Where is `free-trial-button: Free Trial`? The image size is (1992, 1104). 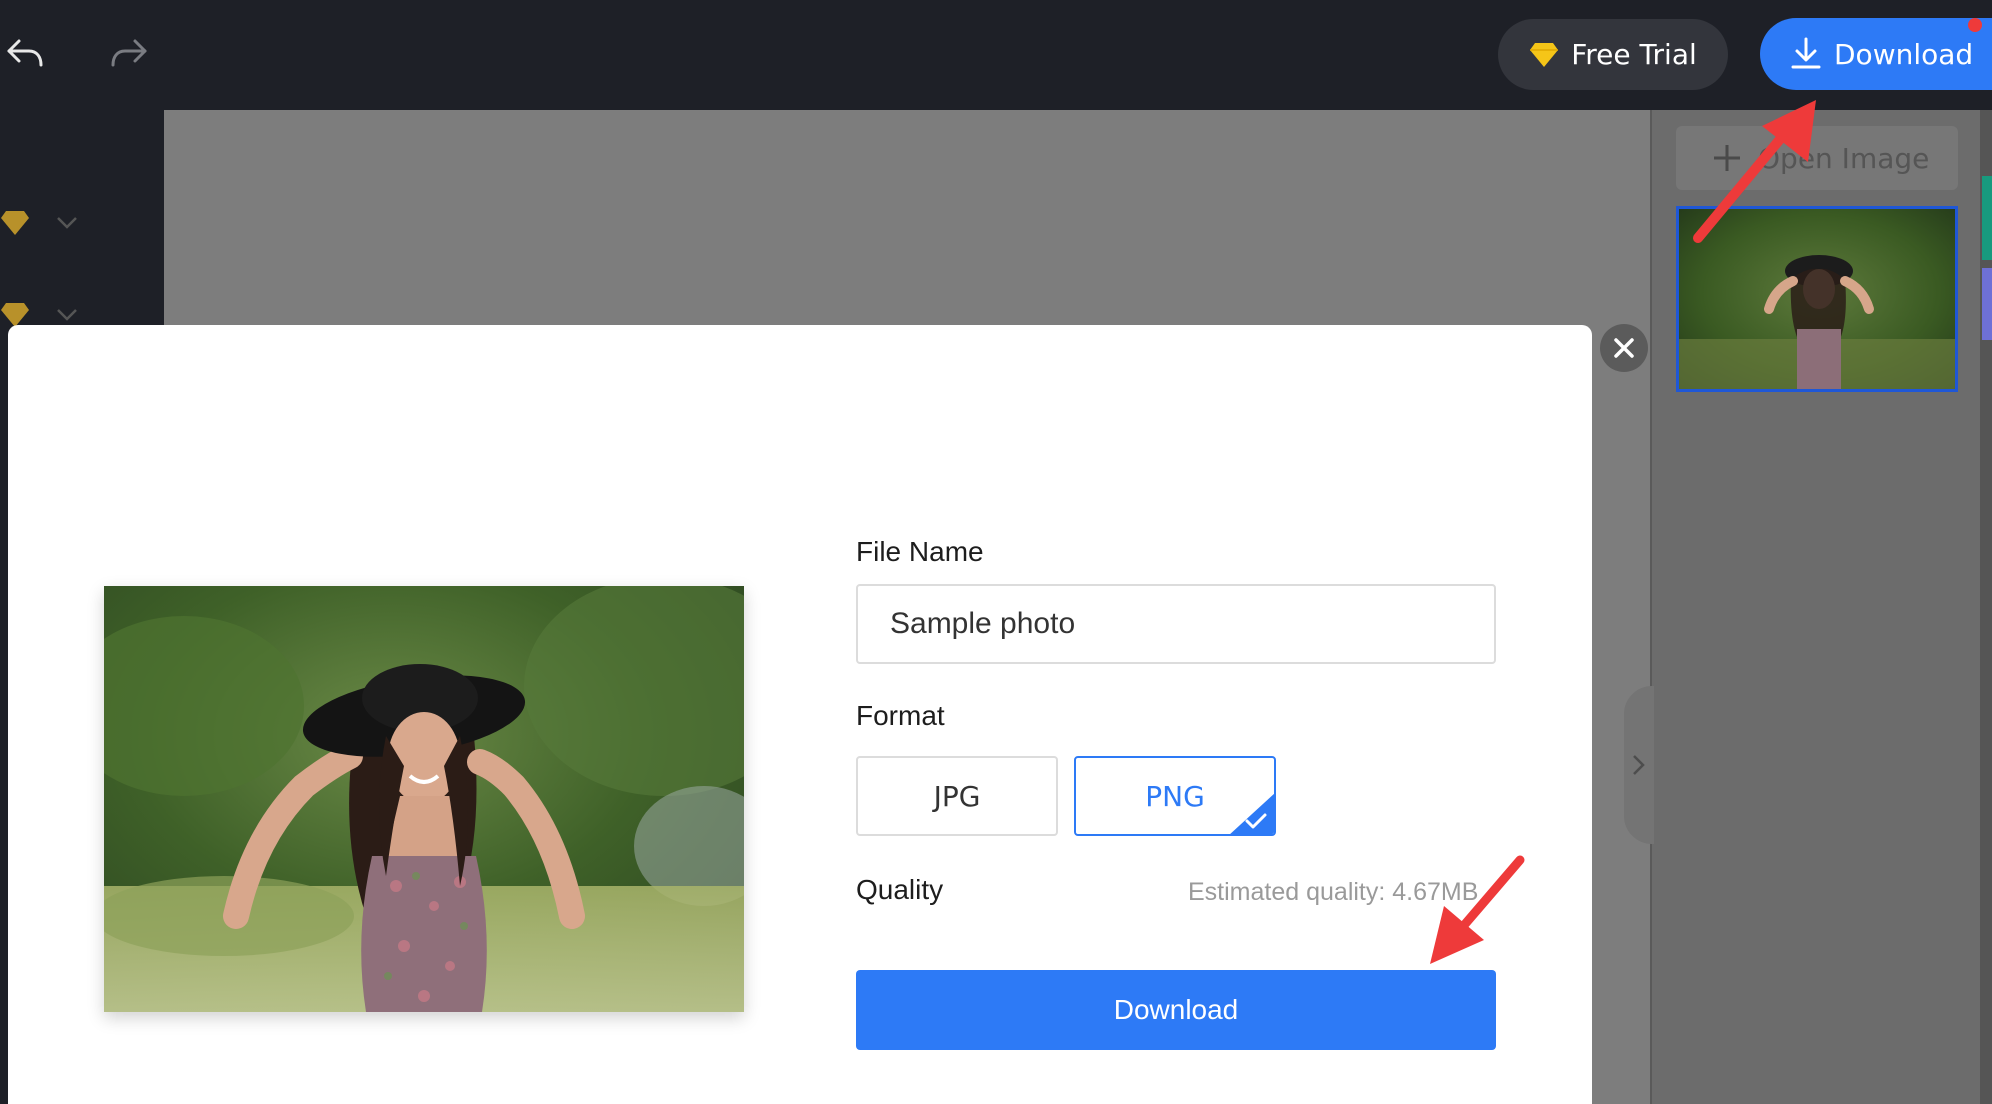
free-trial-button: Free Trial is located at coordinates (1613, 54).